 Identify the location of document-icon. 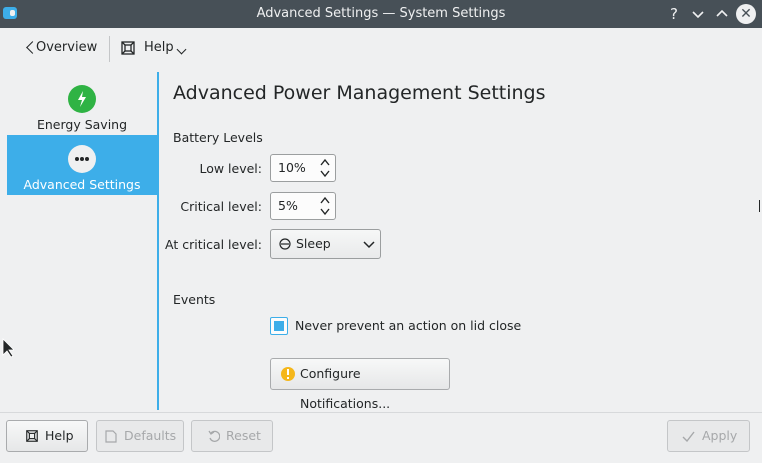
(111, 436).